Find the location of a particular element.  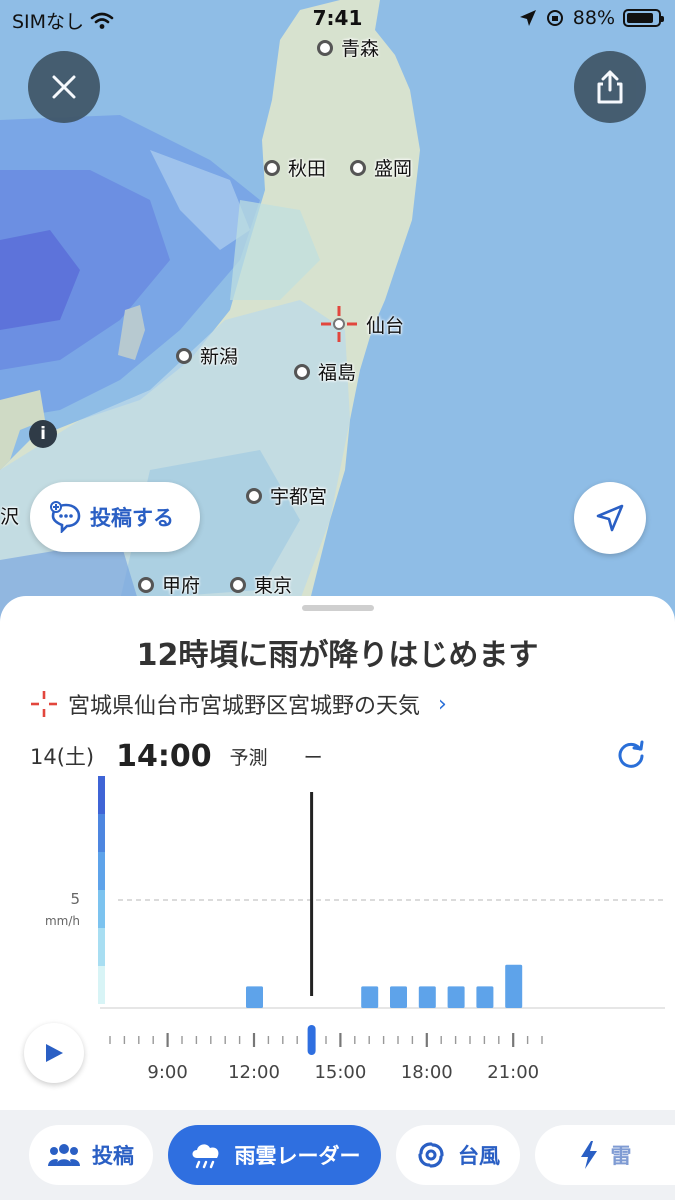

city-marker: 甲府 is located at coordinates (169, 584).